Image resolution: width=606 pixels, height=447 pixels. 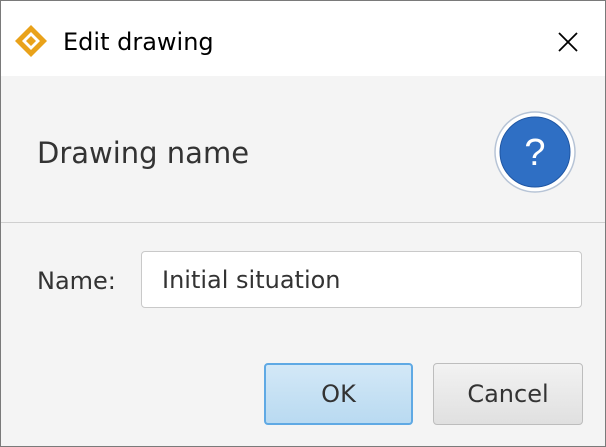 I want to click on close-button, so click(x=568, y=42).